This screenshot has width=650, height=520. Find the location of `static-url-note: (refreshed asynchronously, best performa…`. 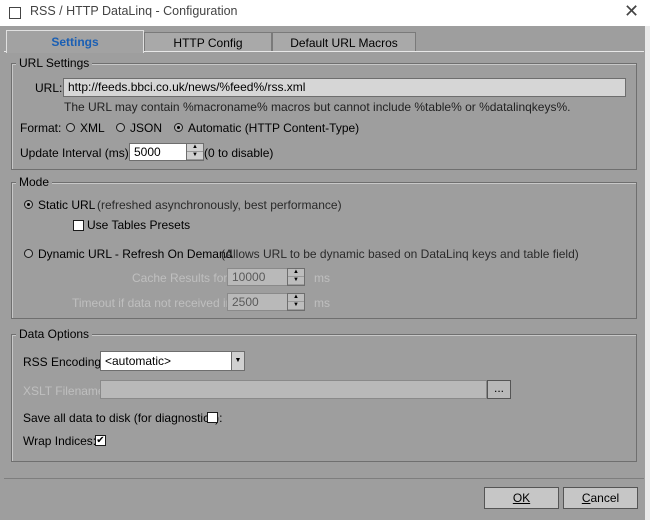

static-url-note: (refreshed asynchronously, best performa… is located at coordinates (219, 205).